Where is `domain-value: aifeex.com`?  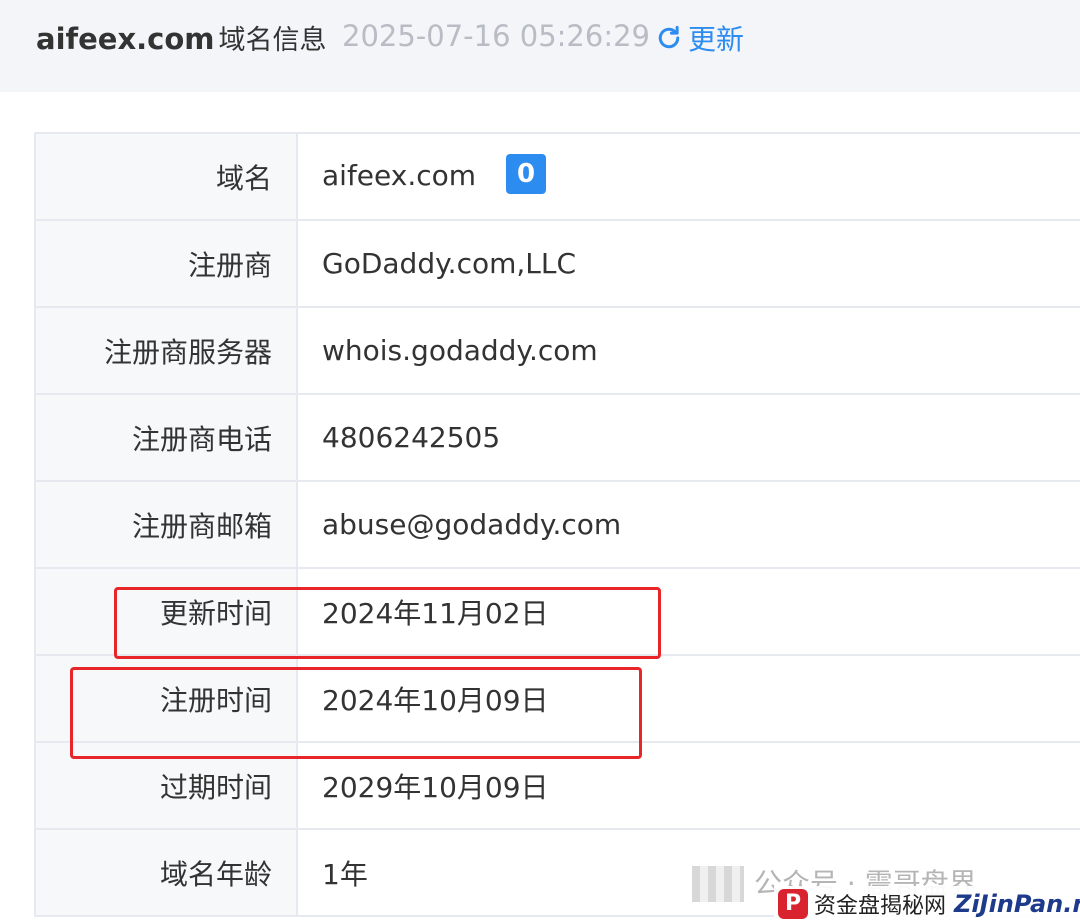 domain-value: aifeex.com is located at coordinates (399, 175).